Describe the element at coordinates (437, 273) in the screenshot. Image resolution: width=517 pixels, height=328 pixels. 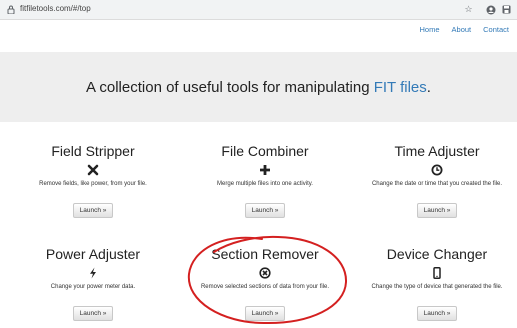
I see `phone-icon` at that location.